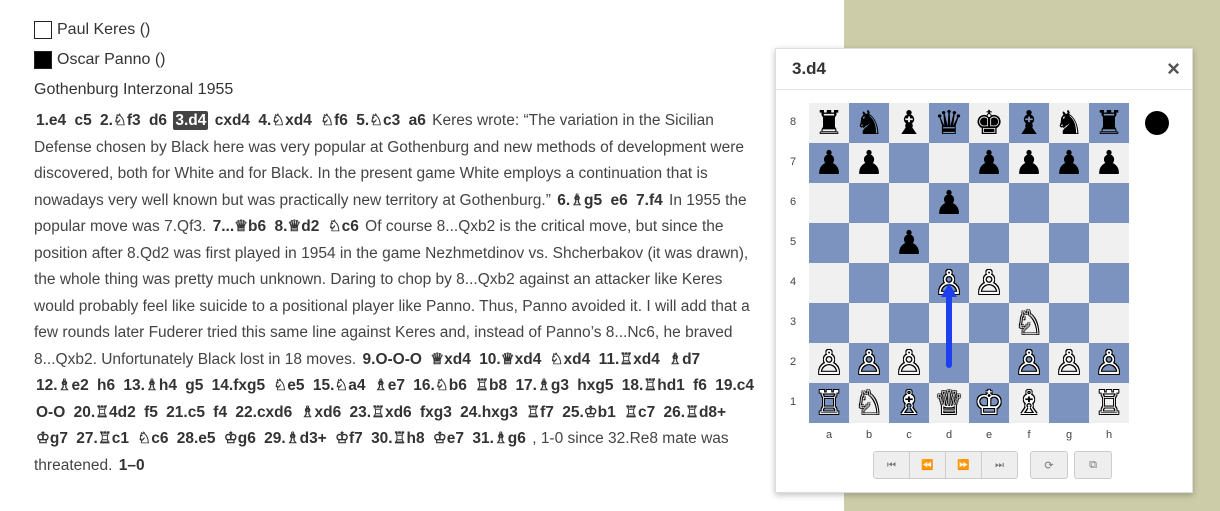 The width and height of the screenshot is (1220, 511). I want to click on square-c1: ♗, so click(909, 403).